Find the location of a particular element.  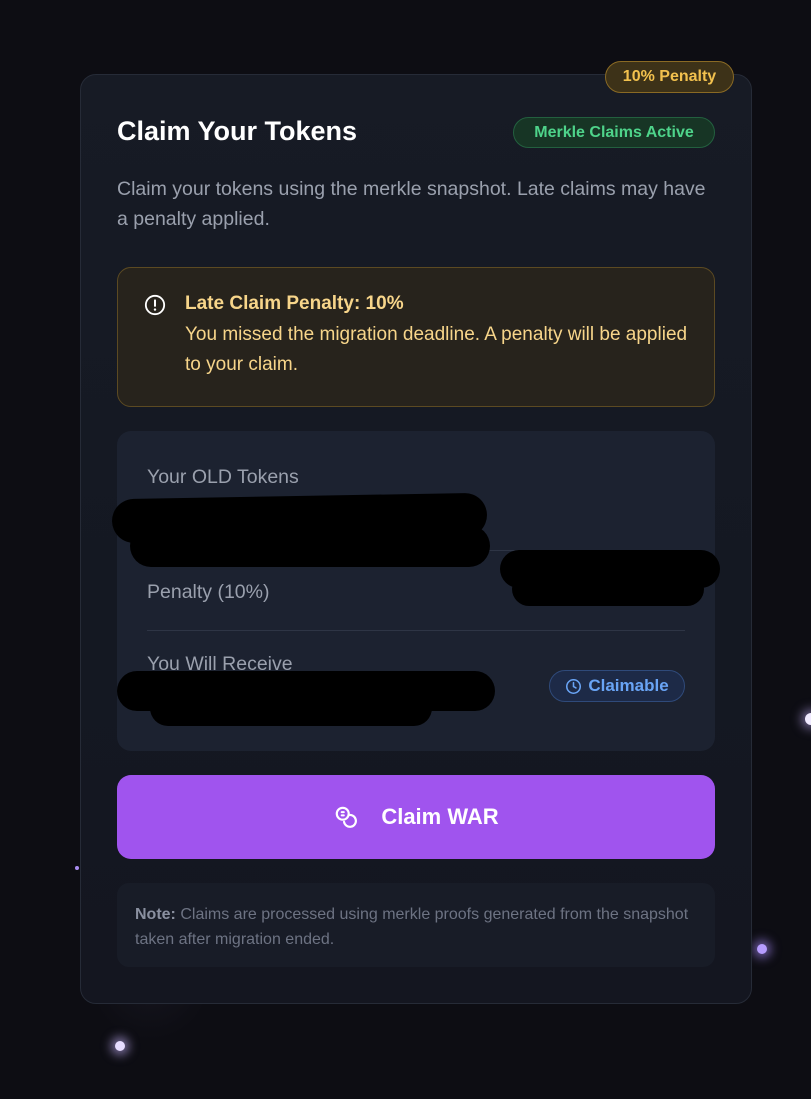

alert-title: Late Claim Penalty: 10% is located at coordinates (294, 303).